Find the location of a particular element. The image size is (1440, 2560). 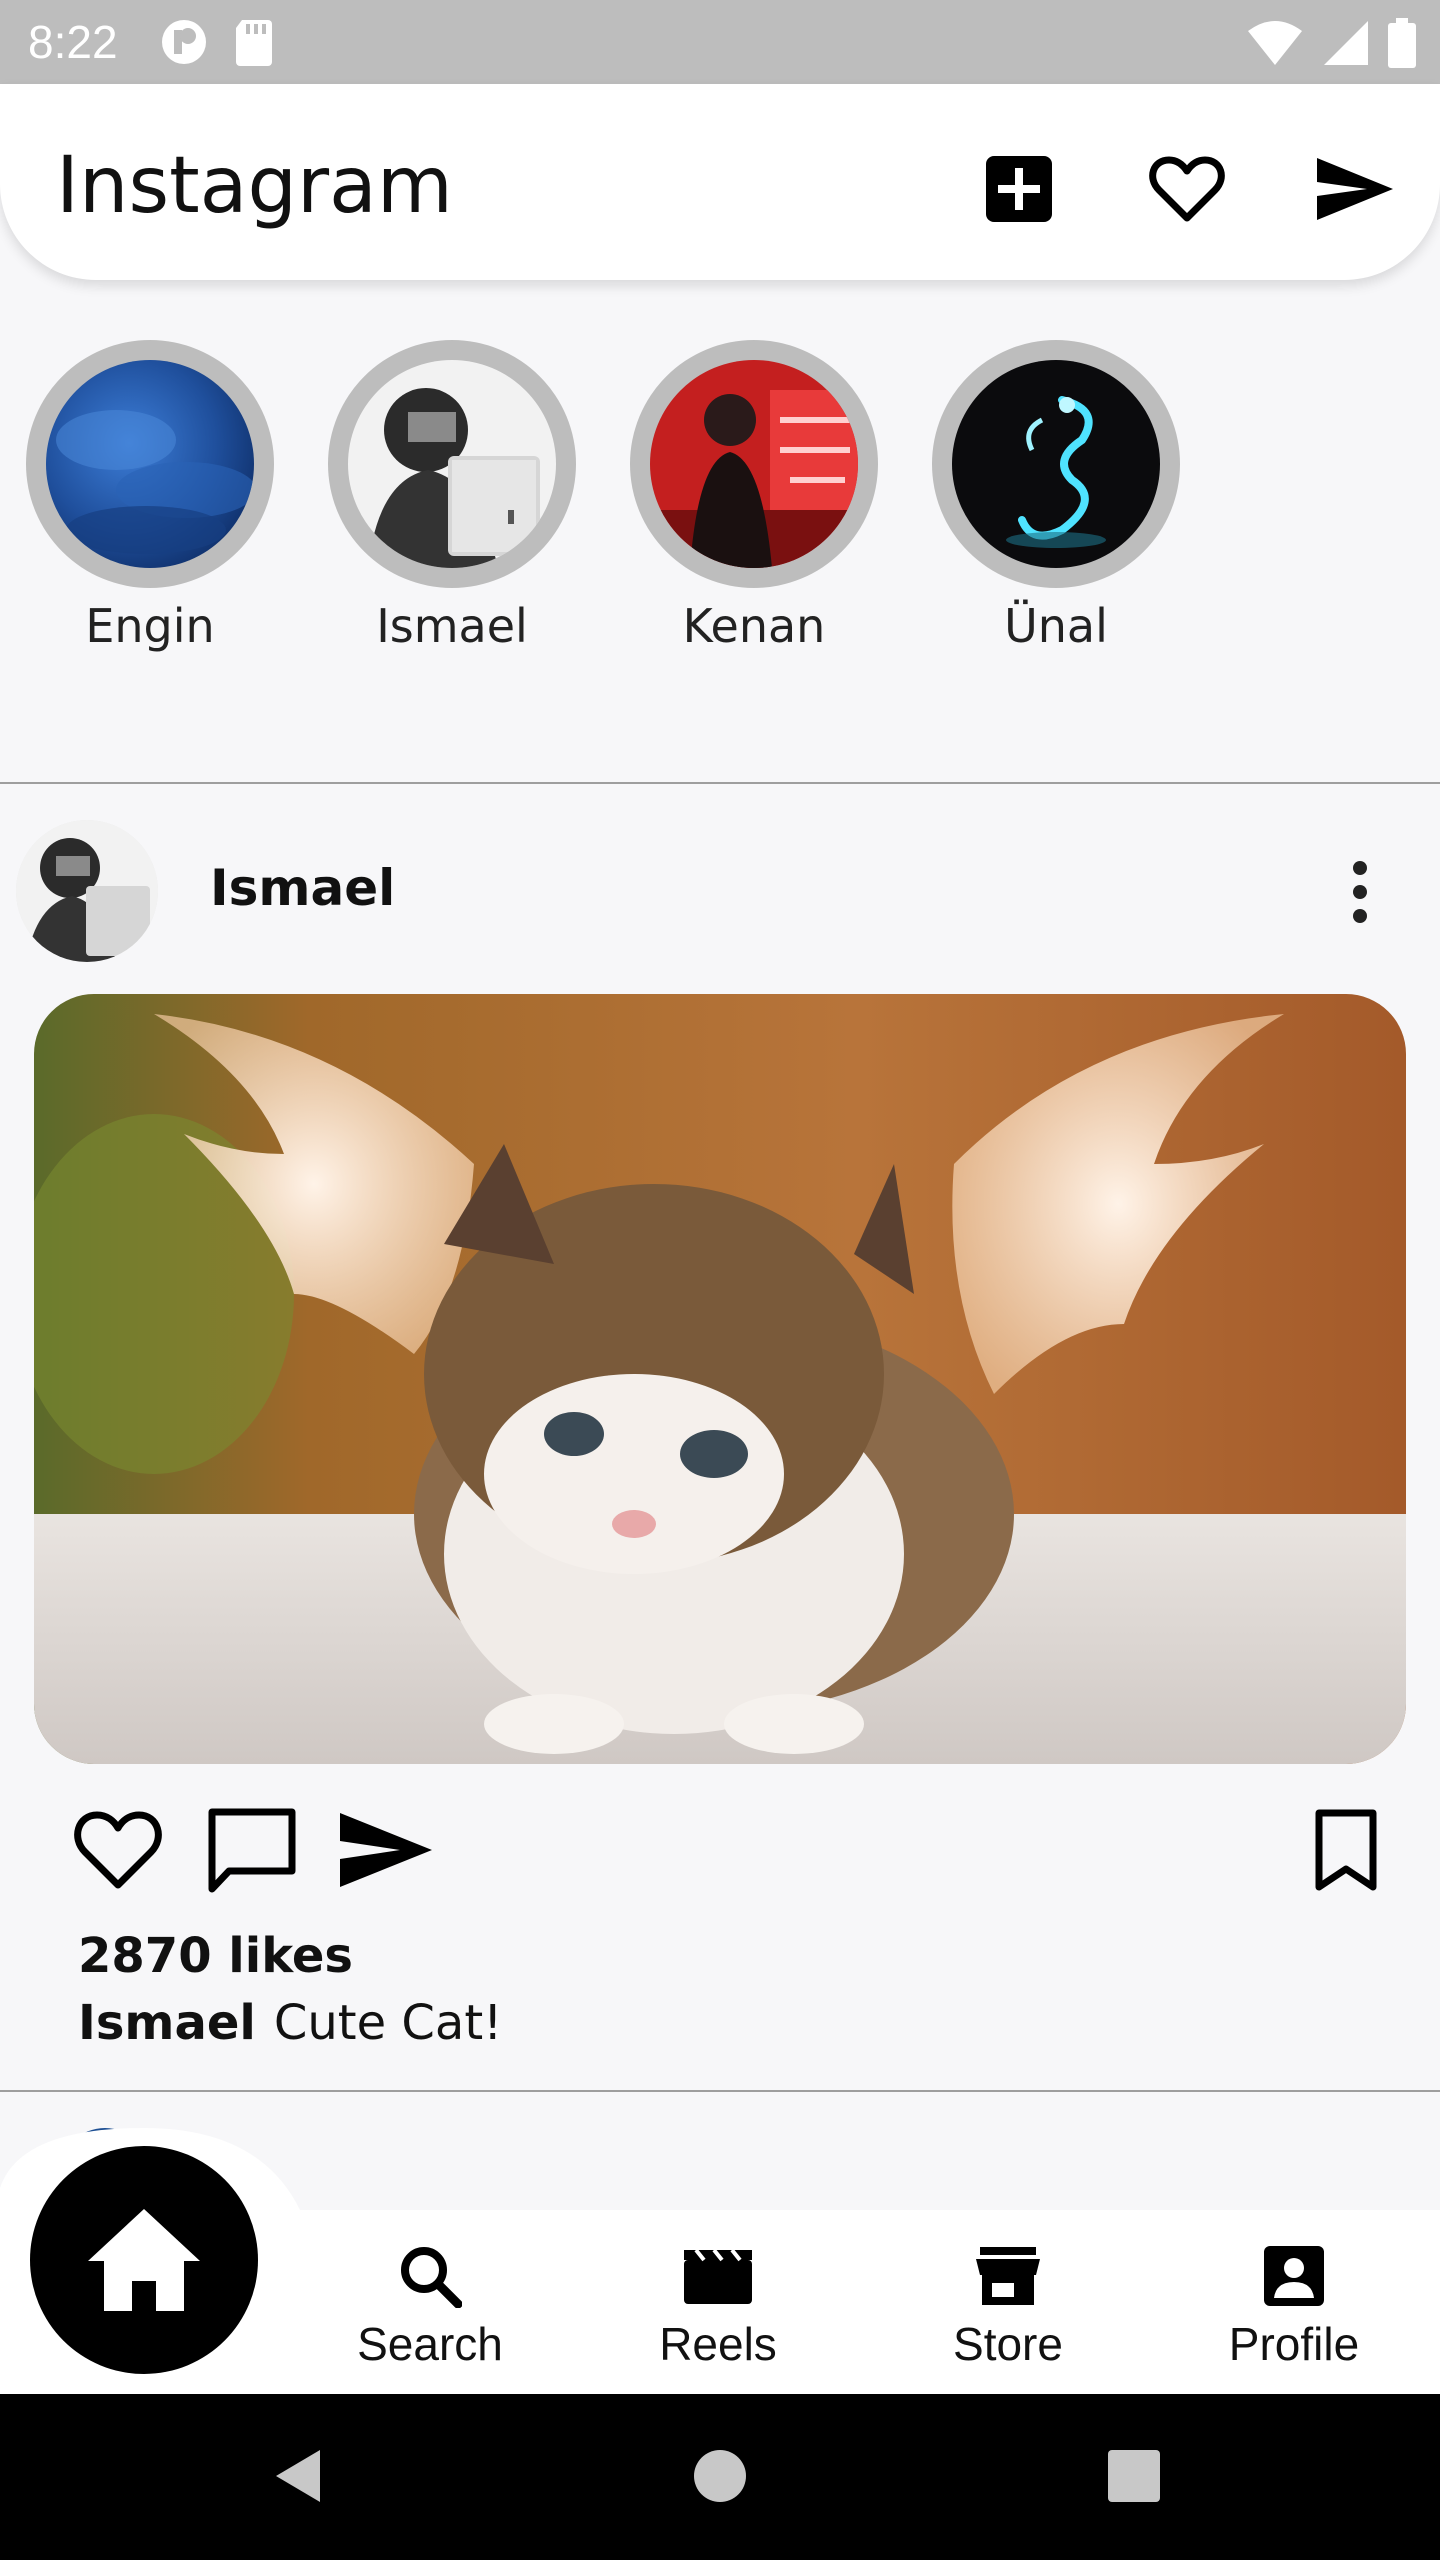

more-vertical-icon is located at coordinates (1360, 892).